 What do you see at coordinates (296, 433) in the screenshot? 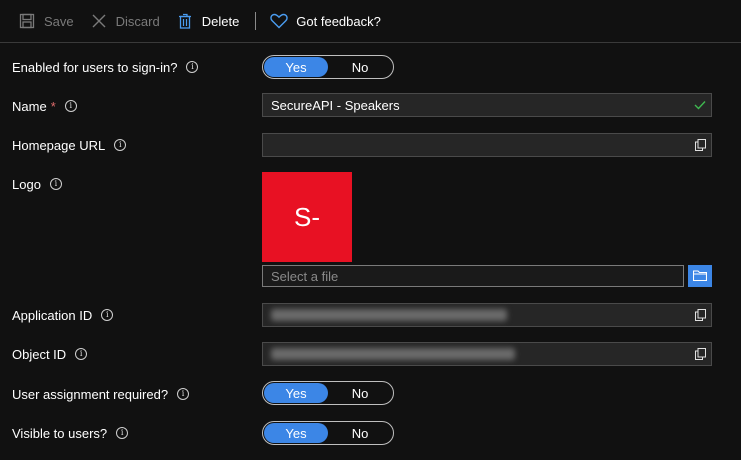
I see `visible-yes-option: Yes` at bounding box center [296, 433].